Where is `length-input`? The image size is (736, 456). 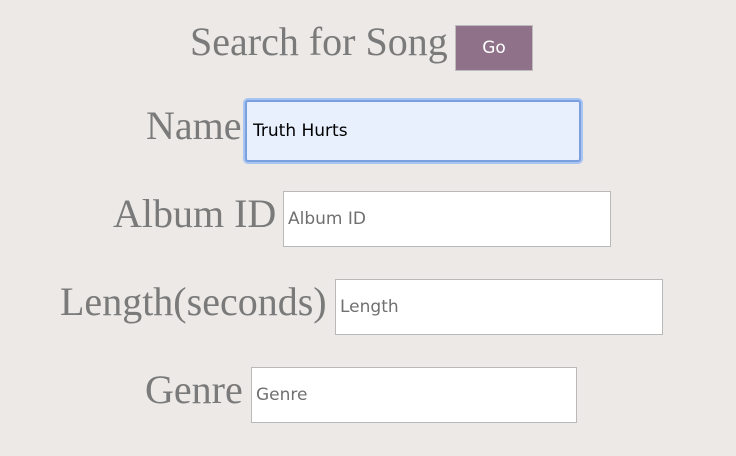 length-input is located at coordinates (499, 307).